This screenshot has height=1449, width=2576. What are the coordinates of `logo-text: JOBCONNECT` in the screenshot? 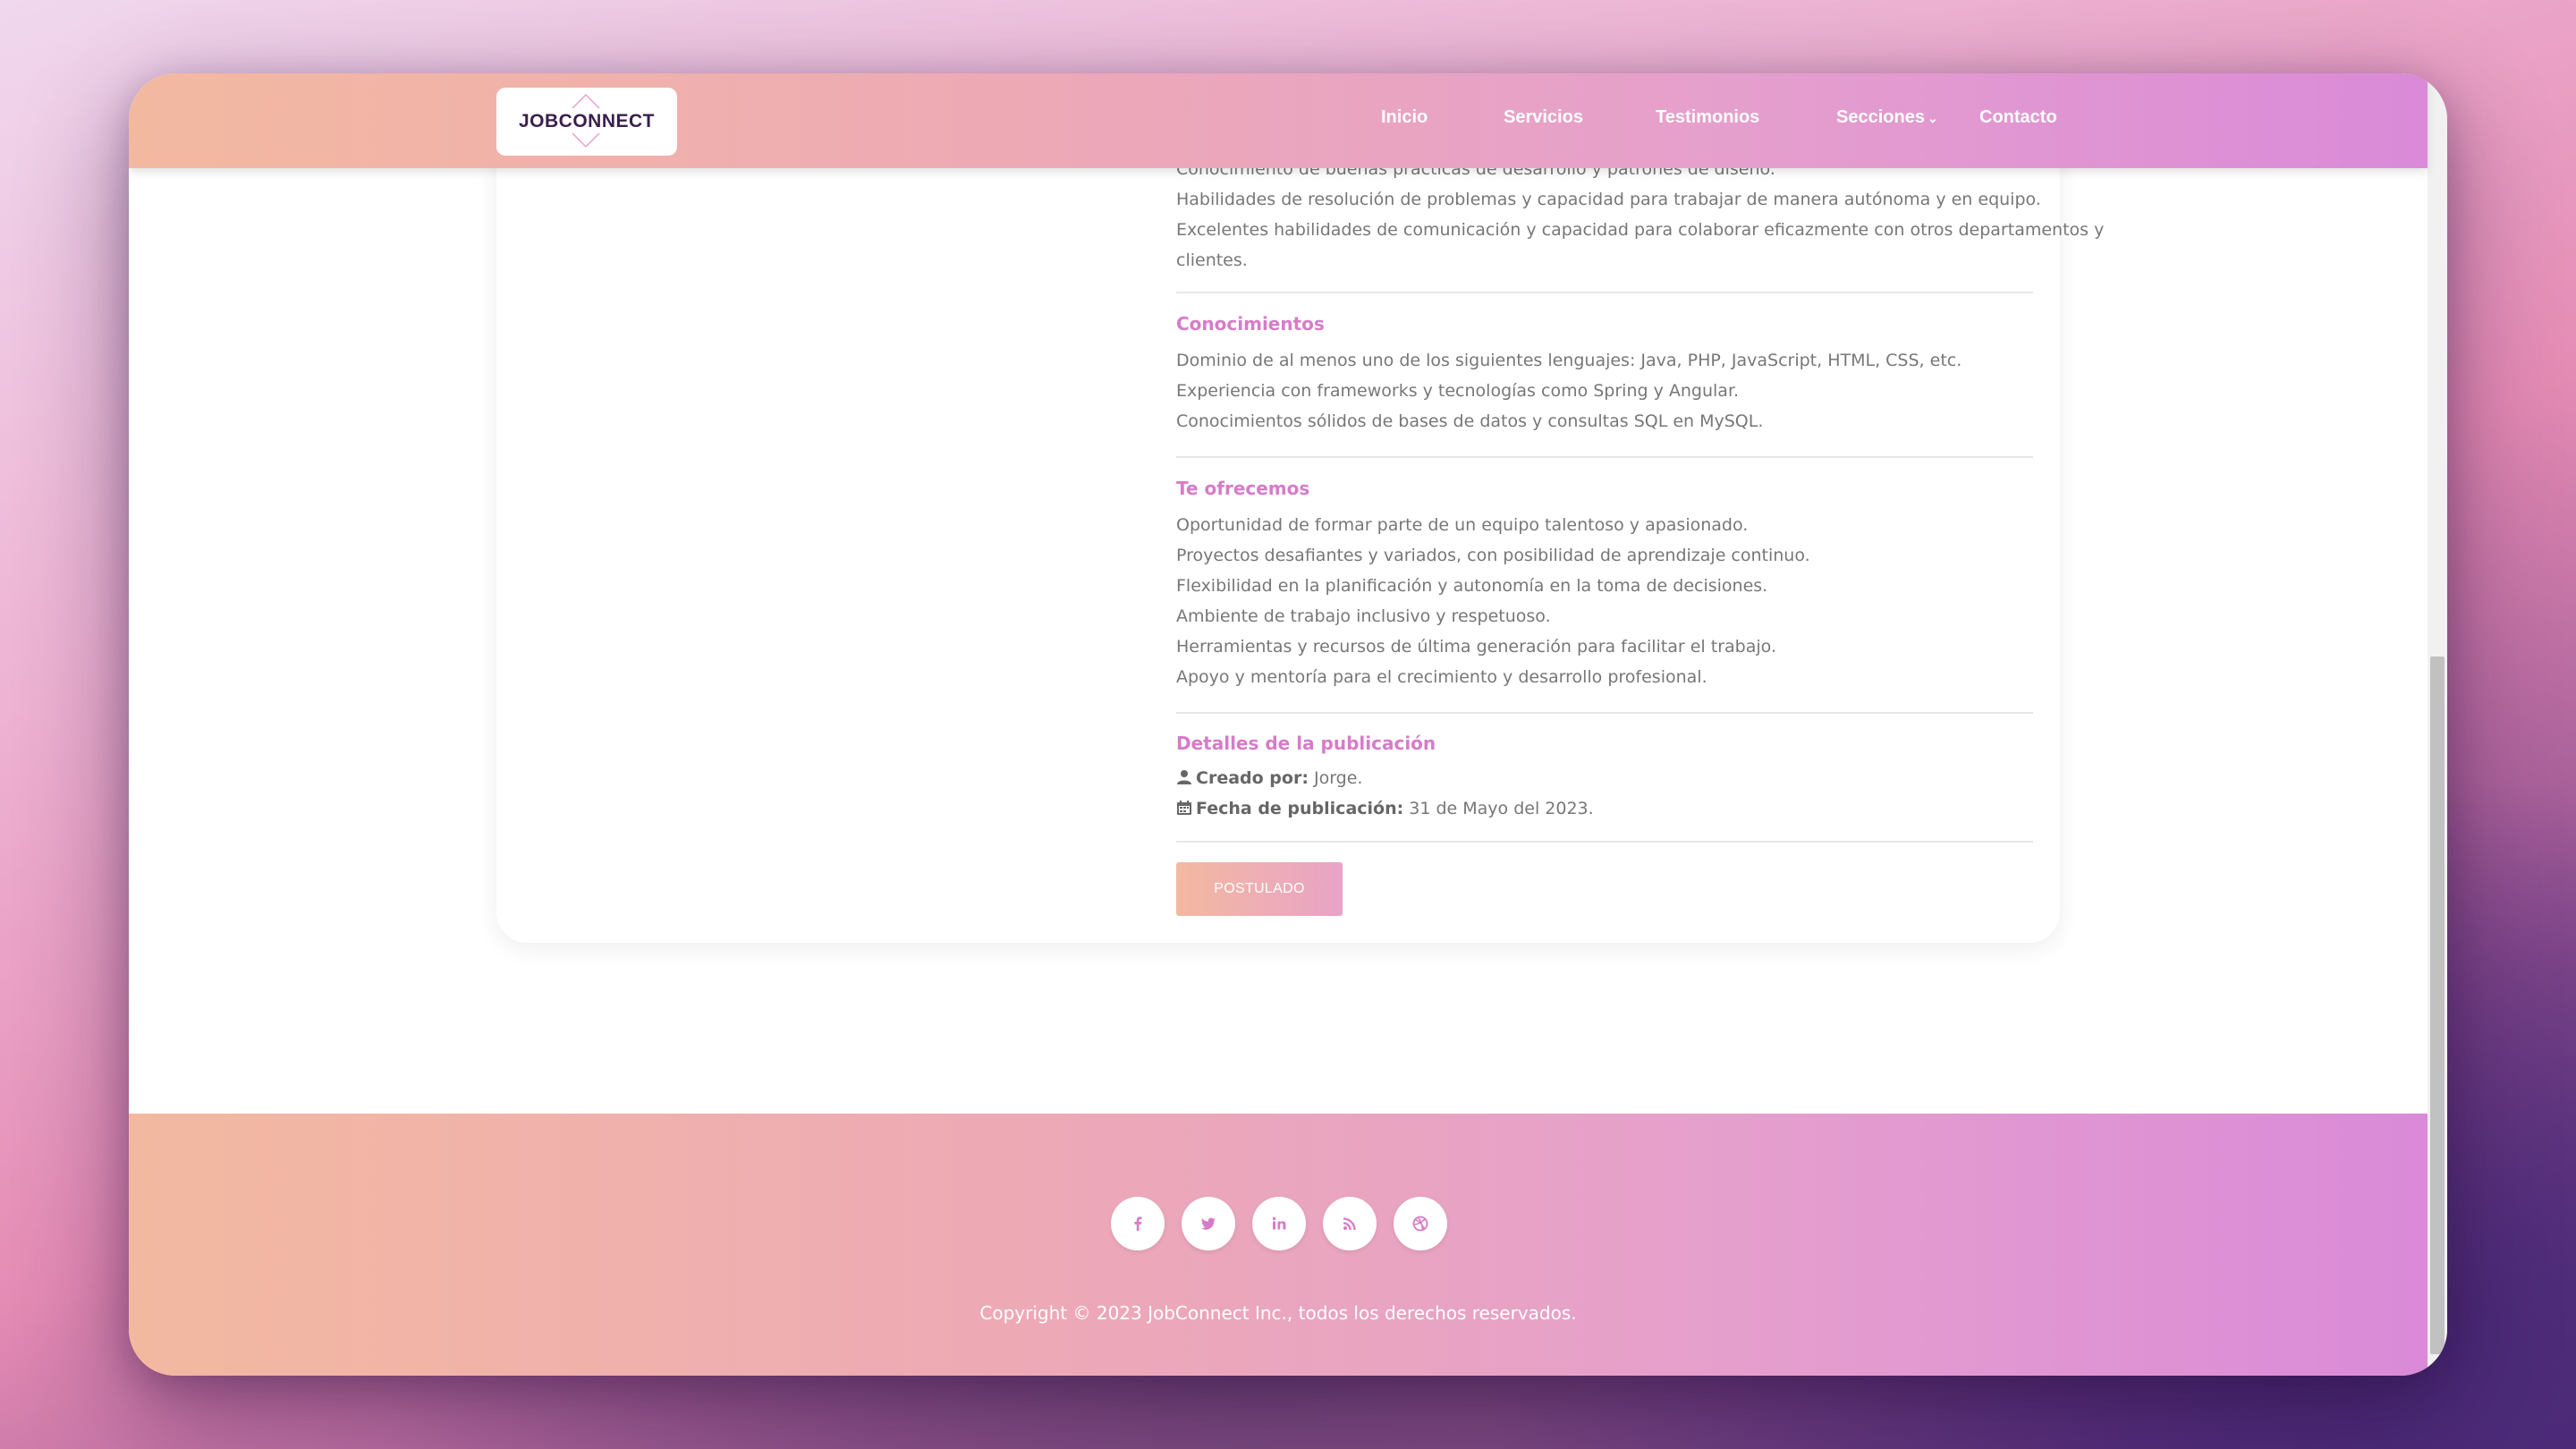 It's located at (586, 121).